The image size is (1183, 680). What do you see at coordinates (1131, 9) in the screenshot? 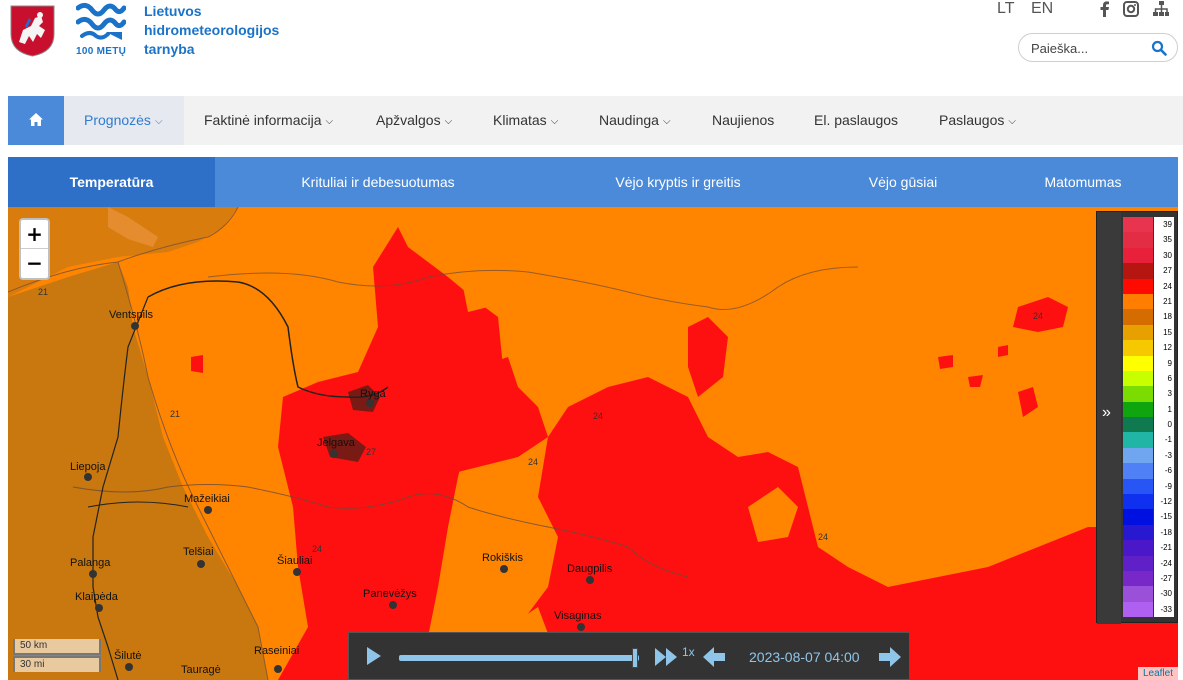
I see `instagram-icon` at bounding box center [1131, 9].